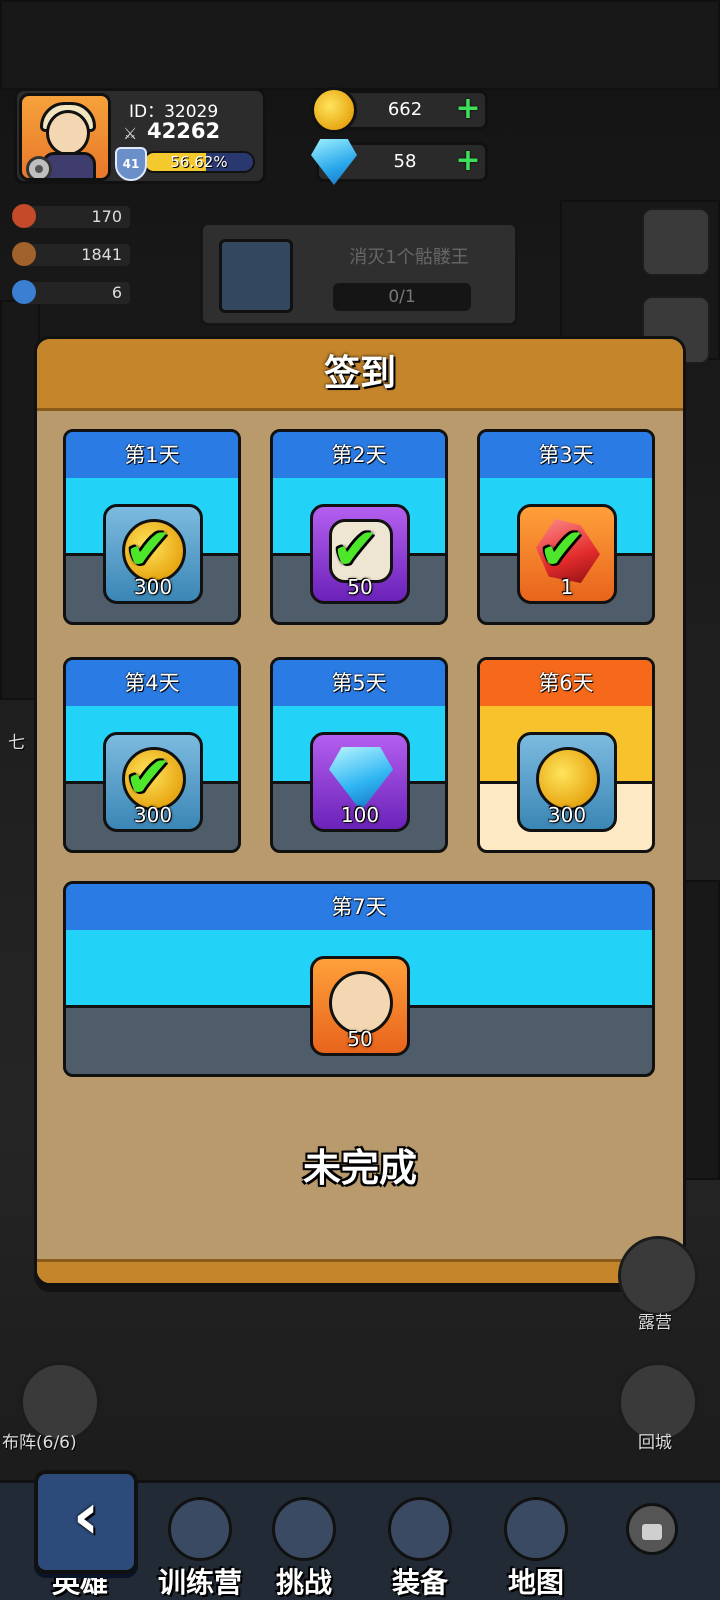 The image size is (720, 1600). Describe the element at coordinates (676, 242) in the screenshot. I see `task-clipboard-icon` at that location.